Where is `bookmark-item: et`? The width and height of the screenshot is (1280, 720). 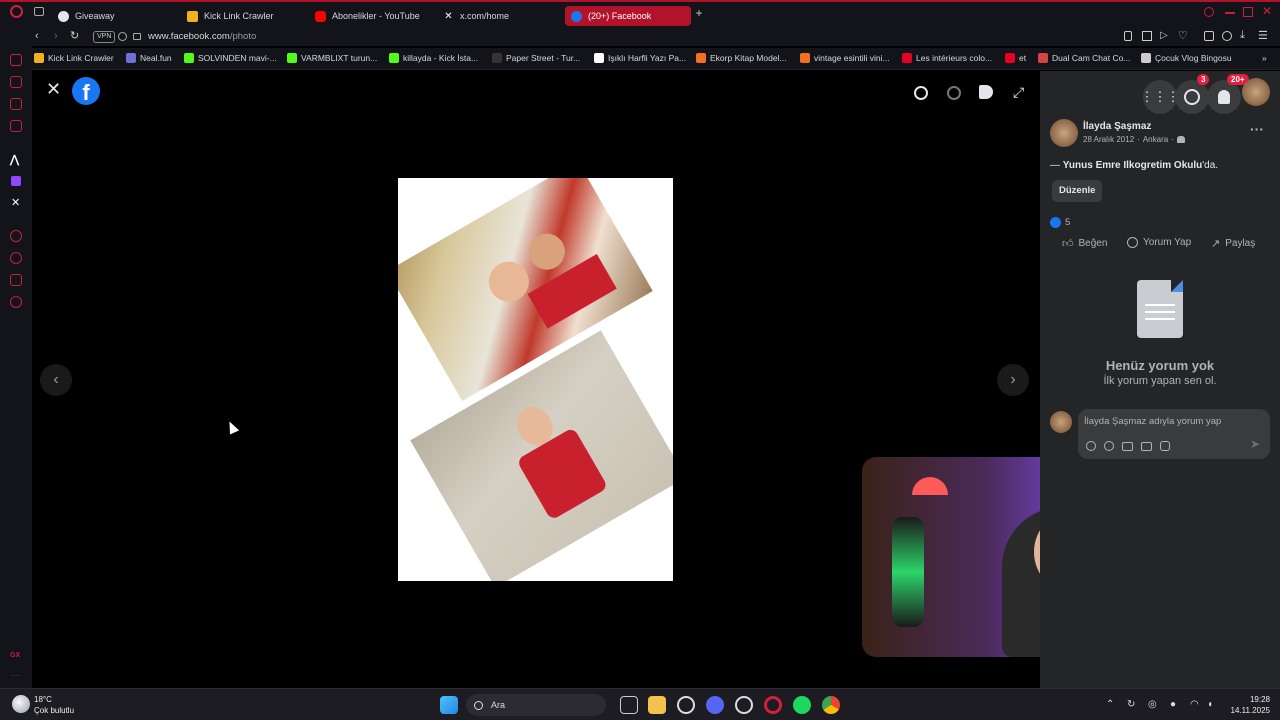
bookmark-item: et is located at coordinates (1015, 58).